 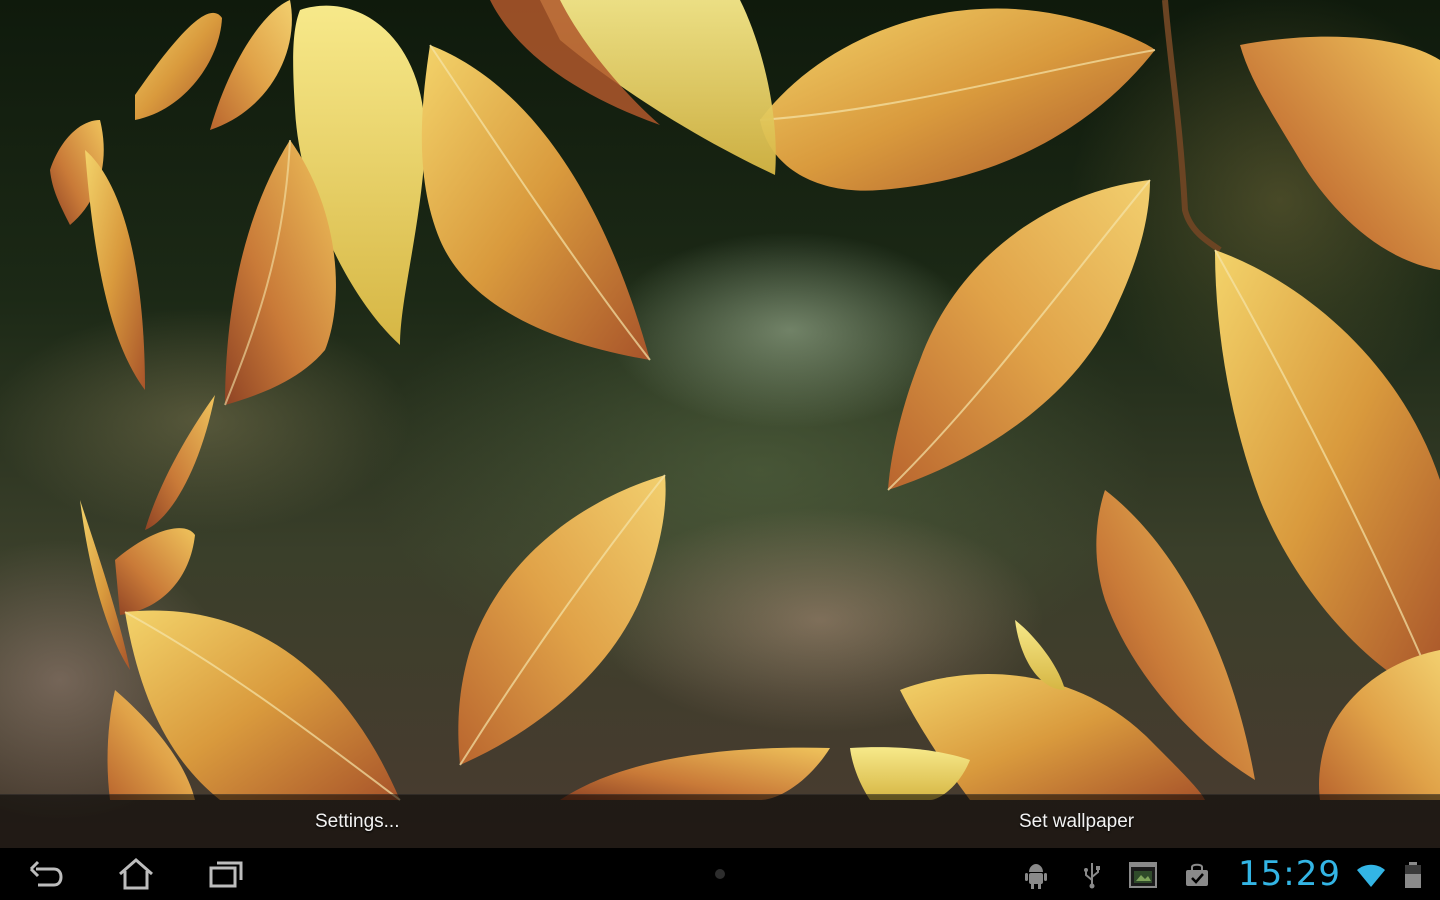 I want to click on home-button, so click(x=136, y=874).